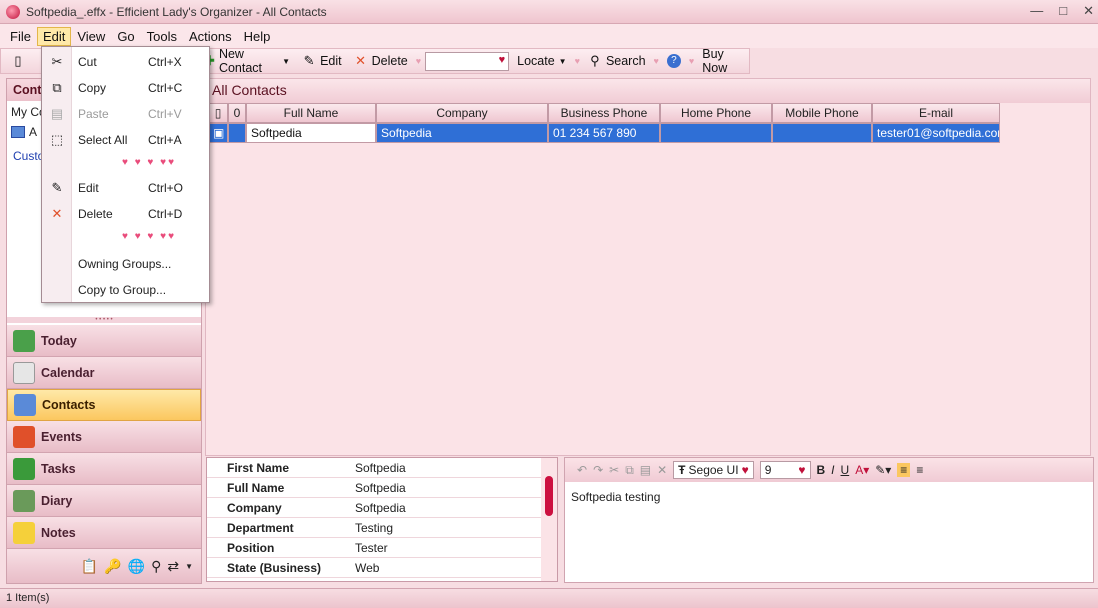 The width and height of the screenshot is (1098, 608). I want to click on help-button: ?, so click(674, 61).